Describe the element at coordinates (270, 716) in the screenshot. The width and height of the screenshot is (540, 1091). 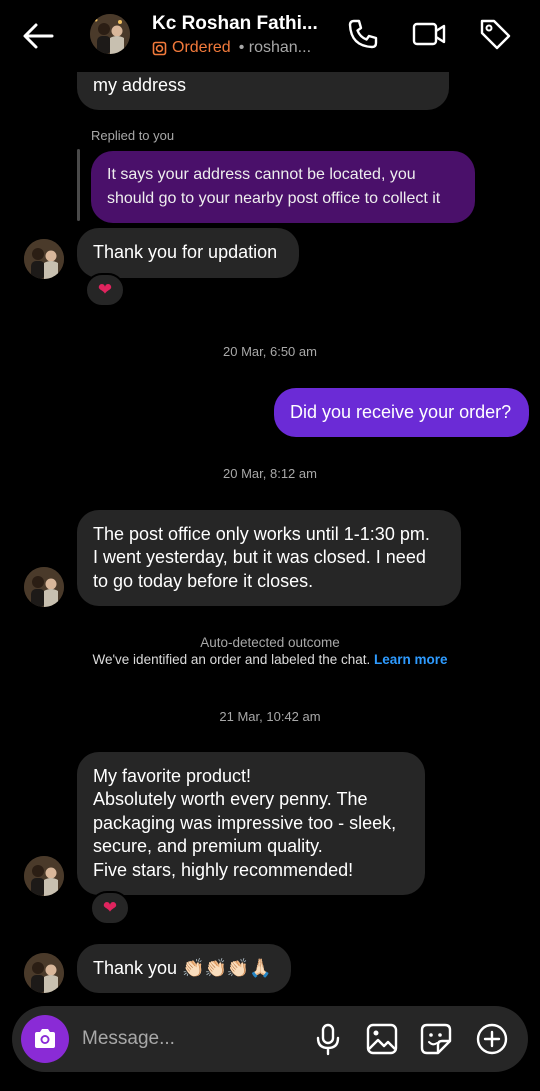
I see `timestamp: 21 Mar, 10:42 am` at that location.